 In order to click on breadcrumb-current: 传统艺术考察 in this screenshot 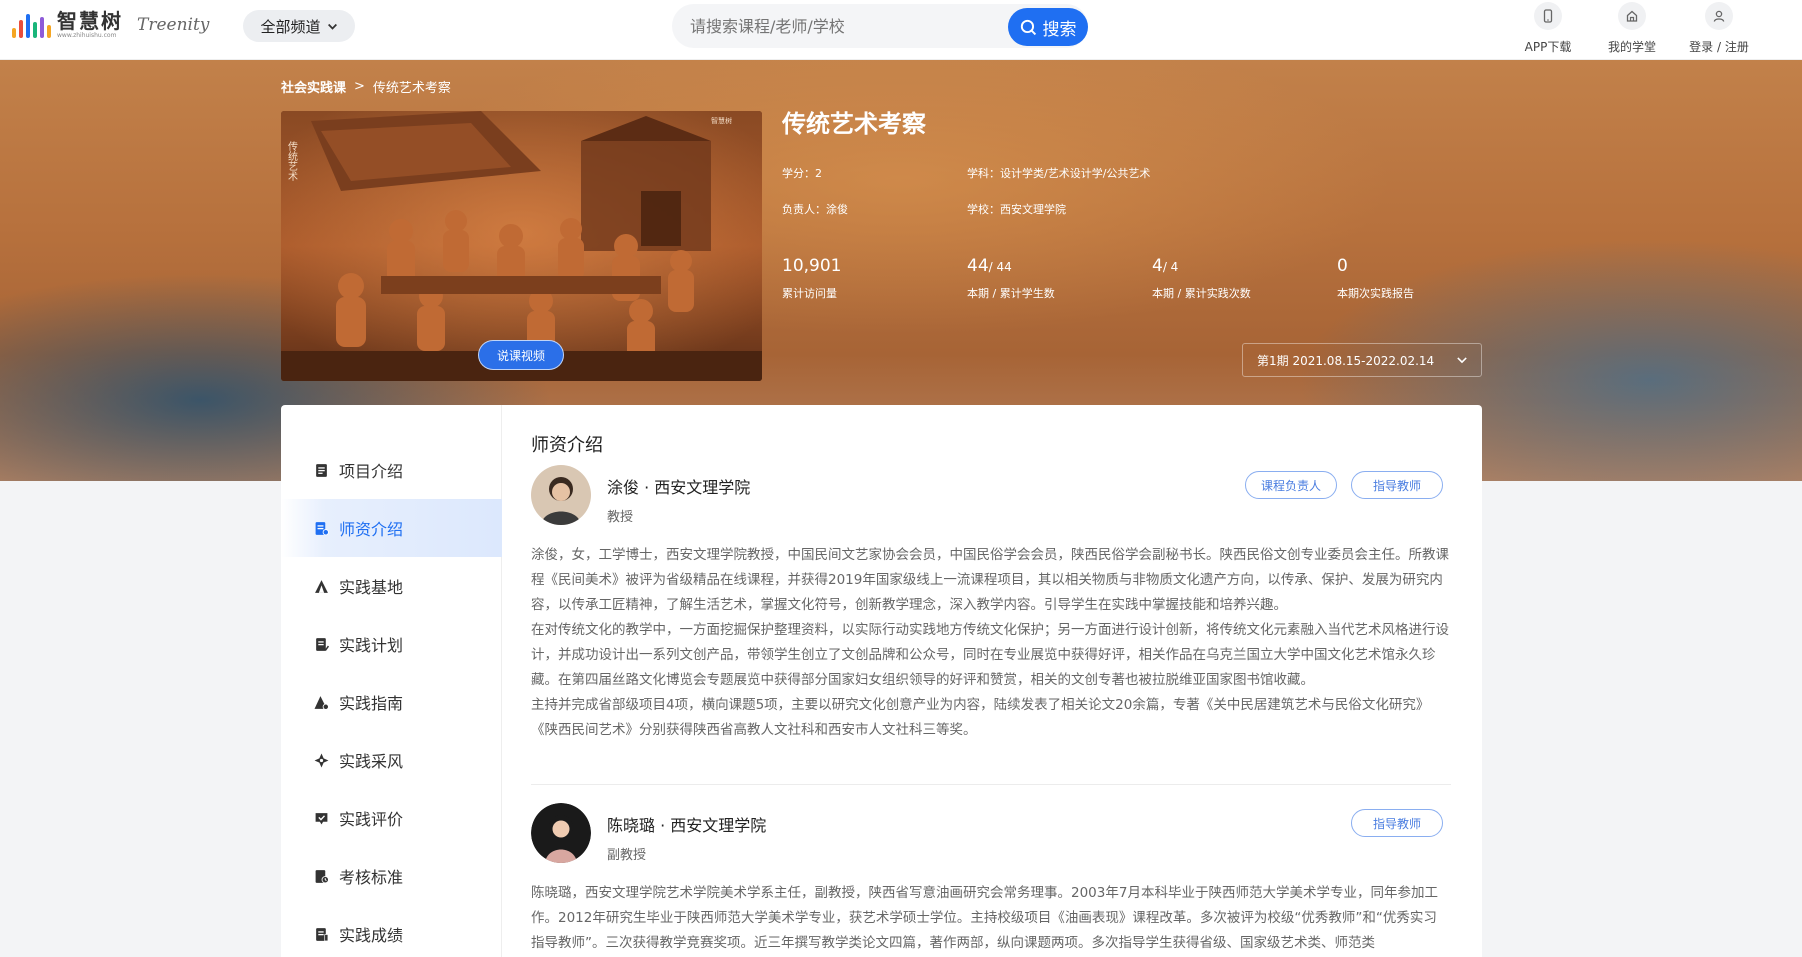, I will do `click(411, 88)`.